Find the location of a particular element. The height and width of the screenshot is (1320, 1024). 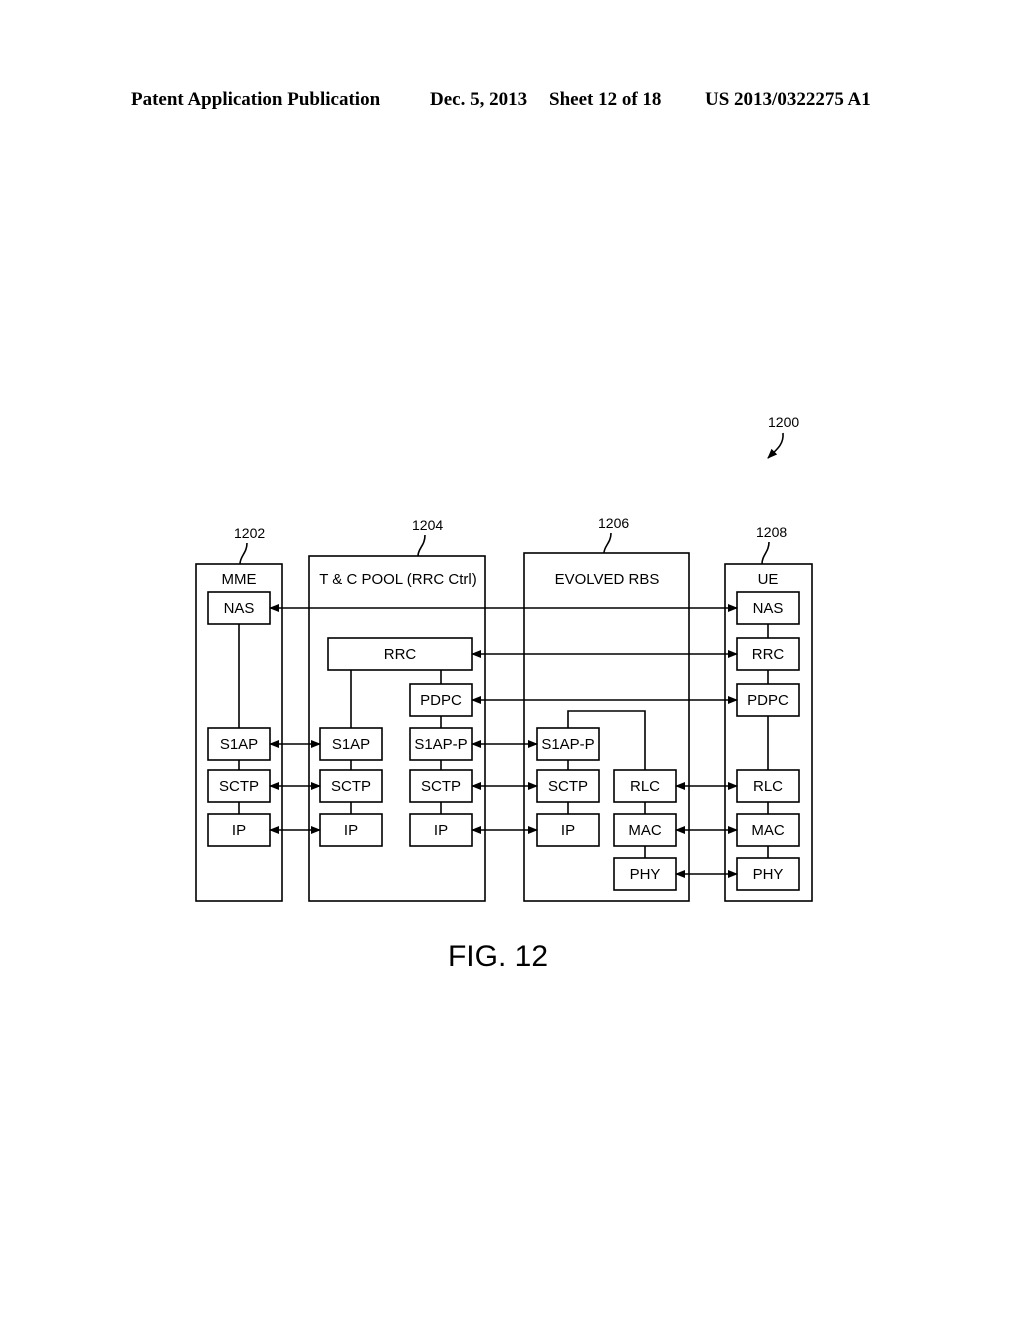

rbs-phy-layer: PHY is located at coordinates (645, 874).